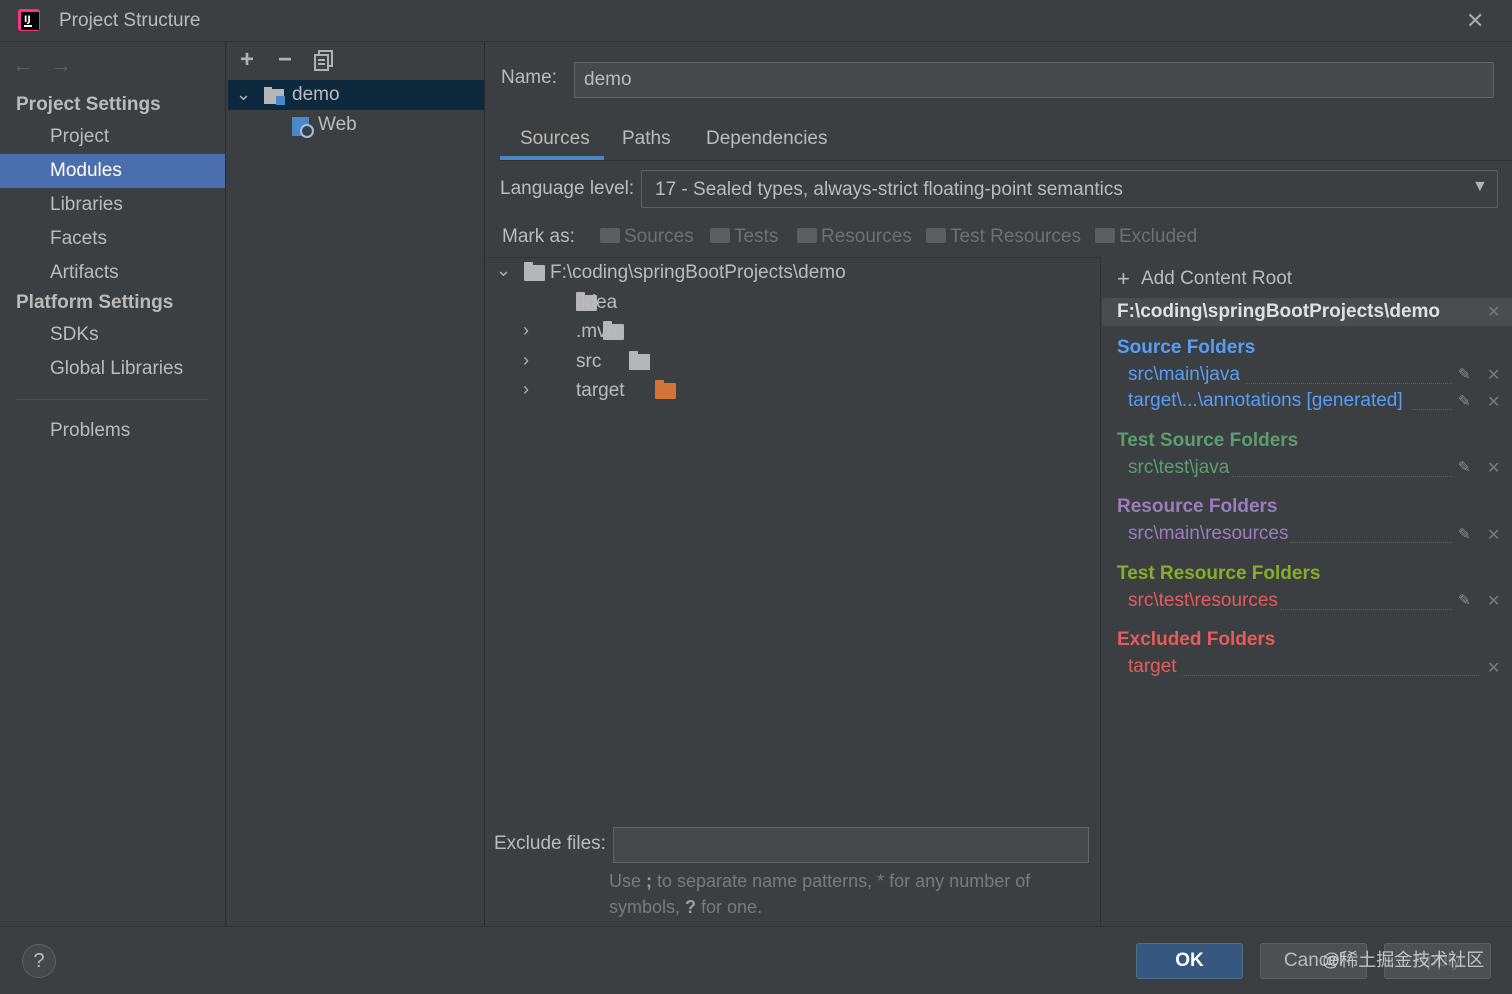  I want to click on tree-item-mvn: .mvn, so click(596, 332).